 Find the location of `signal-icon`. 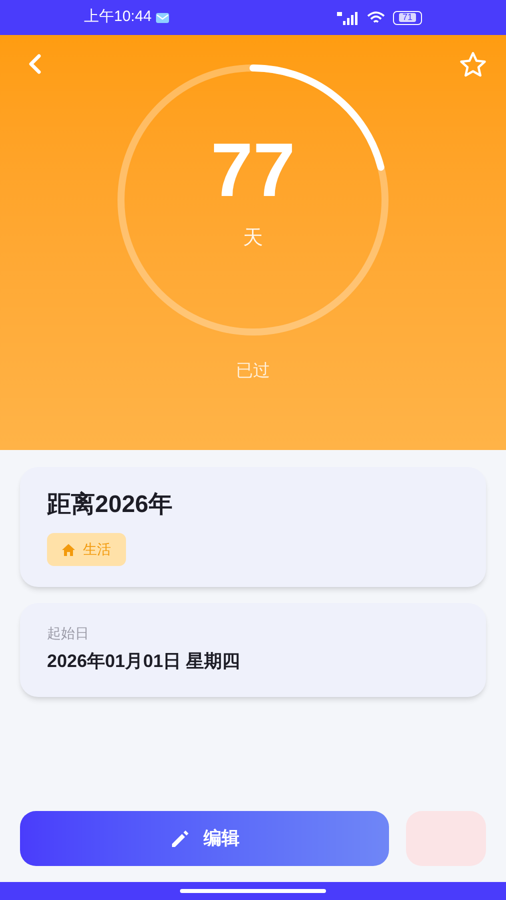

signal-icon is located at coordinates (348, 17).